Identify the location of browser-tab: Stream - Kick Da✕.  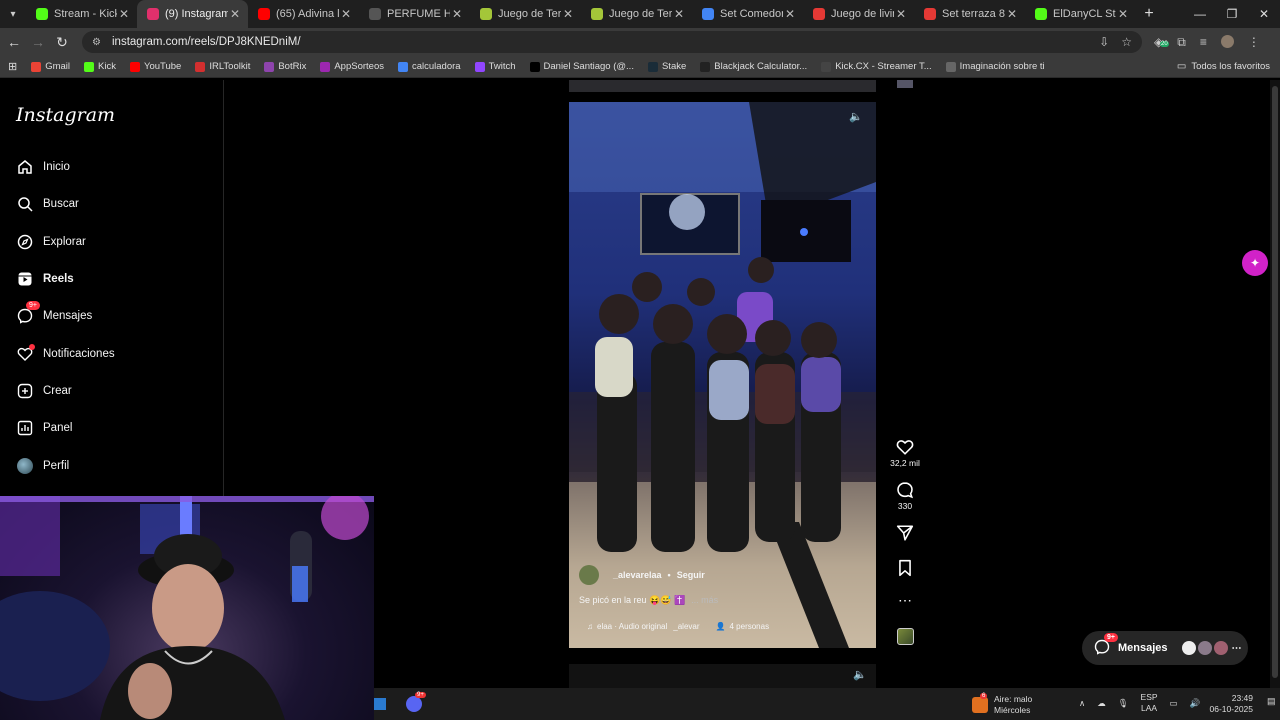
(81, 14).